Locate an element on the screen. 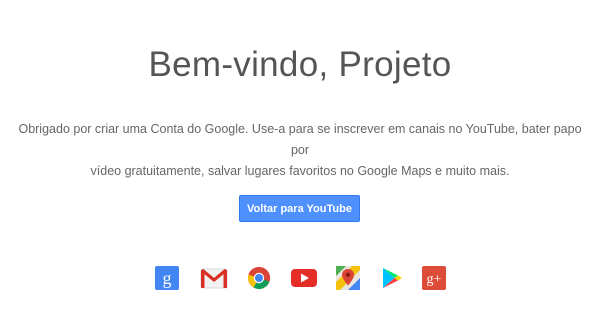  google-search-glyph: g is located at coordinates (167, 278).